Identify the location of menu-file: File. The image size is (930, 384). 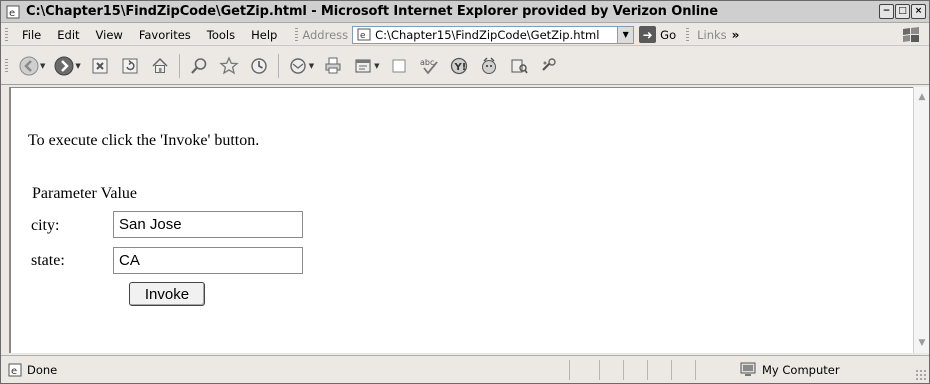
(31, 35).